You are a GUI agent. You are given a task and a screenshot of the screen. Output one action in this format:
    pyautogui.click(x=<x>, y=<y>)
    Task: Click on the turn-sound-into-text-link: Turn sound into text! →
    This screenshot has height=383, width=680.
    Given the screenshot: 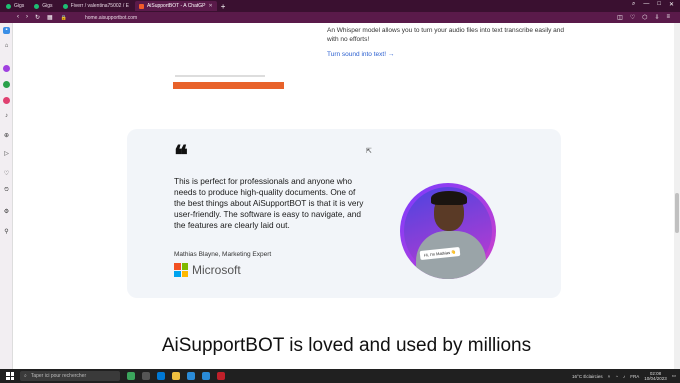 What is the action you would take?
    pyautogui.click(x=360, y=54)
    